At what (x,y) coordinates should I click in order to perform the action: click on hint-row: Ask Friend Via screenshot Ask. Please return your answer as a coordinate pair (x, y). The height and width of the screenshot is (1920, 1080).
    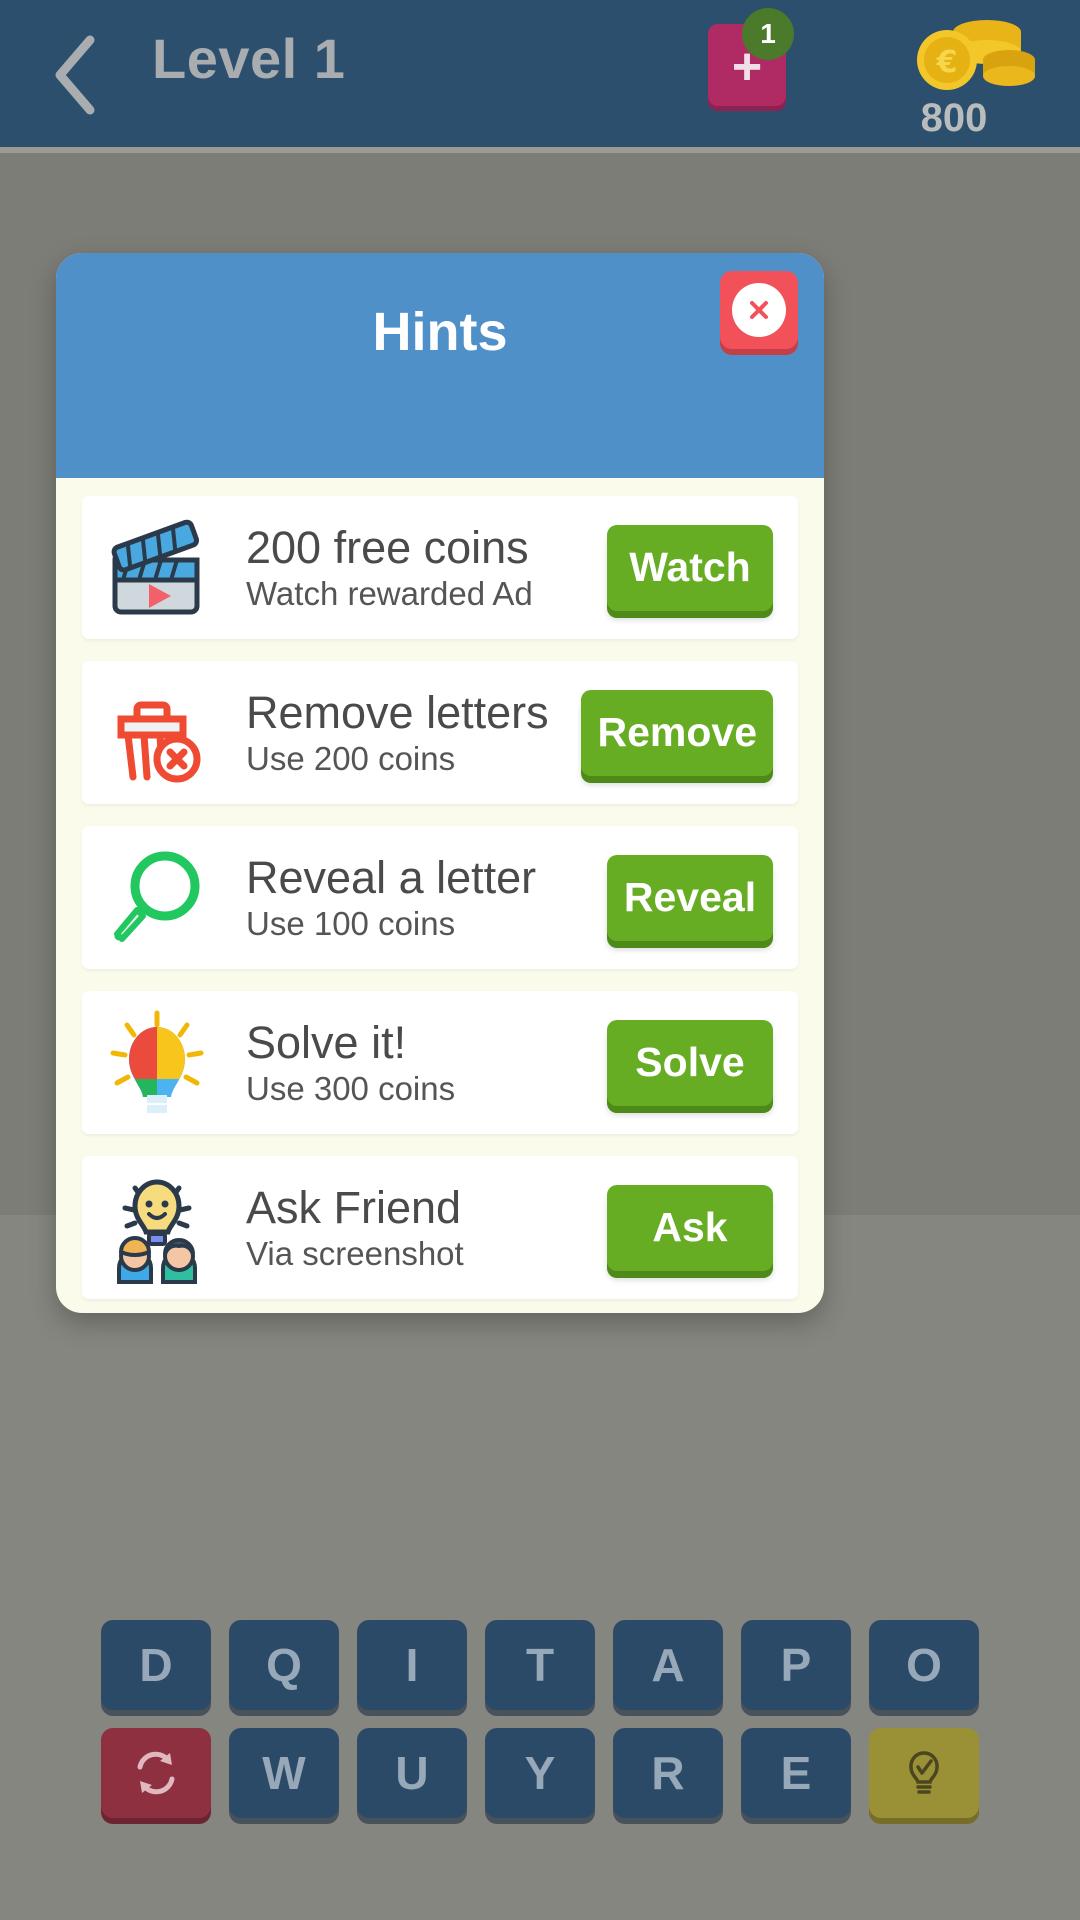
    Looking at the image, I should click on (440, 1227).